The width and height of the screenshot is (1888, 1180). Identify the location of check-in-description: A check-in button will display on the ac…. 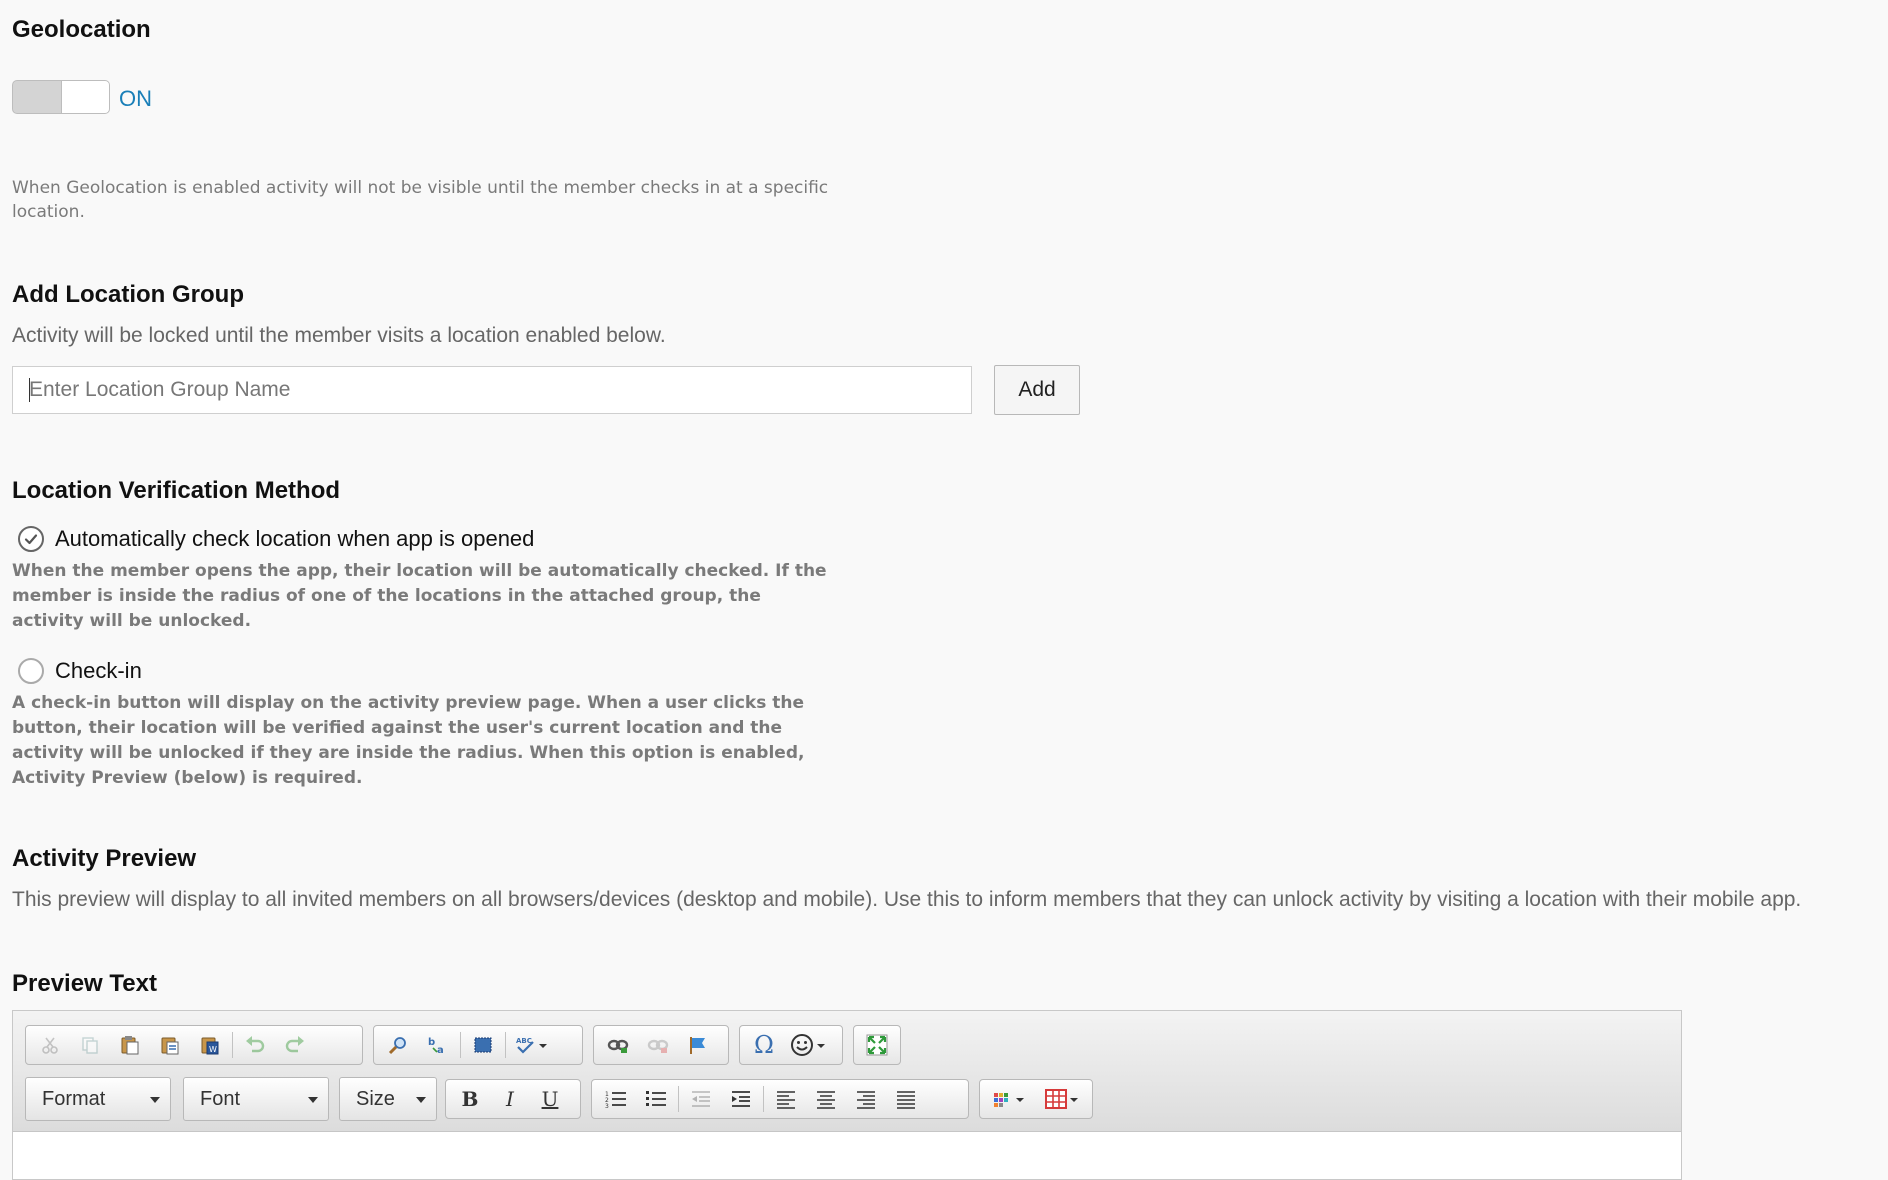
(408, 740).